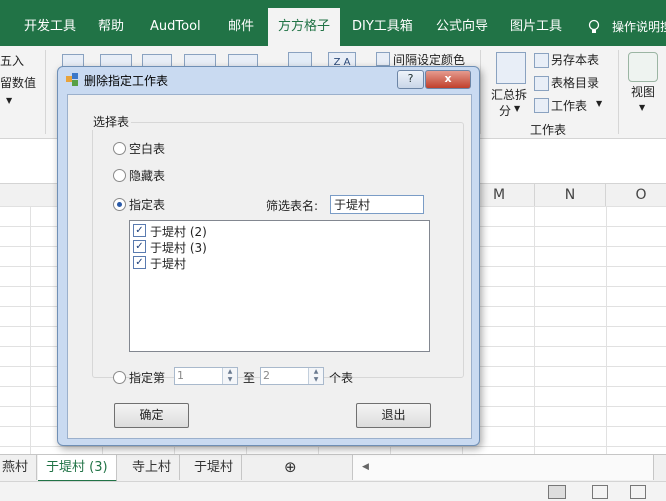 The height and width of the screenshot is (501, 666). Describe the element at coordinates (448, 79) in the screenshot. I see `close-button: x` at that location.